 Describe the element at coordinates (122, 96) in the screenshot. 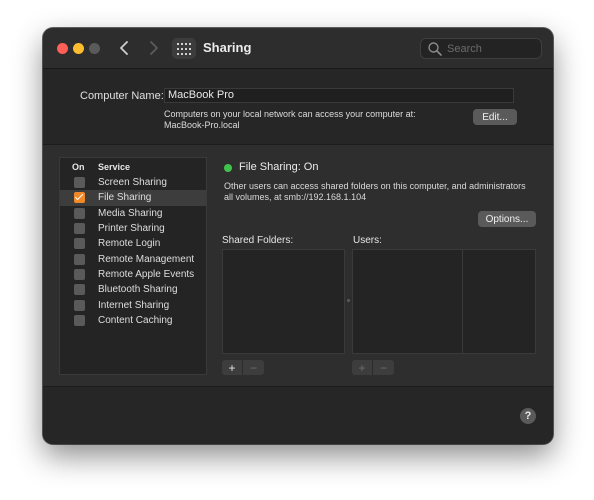

I see `computer-name-label: Computer Name:` at that location.